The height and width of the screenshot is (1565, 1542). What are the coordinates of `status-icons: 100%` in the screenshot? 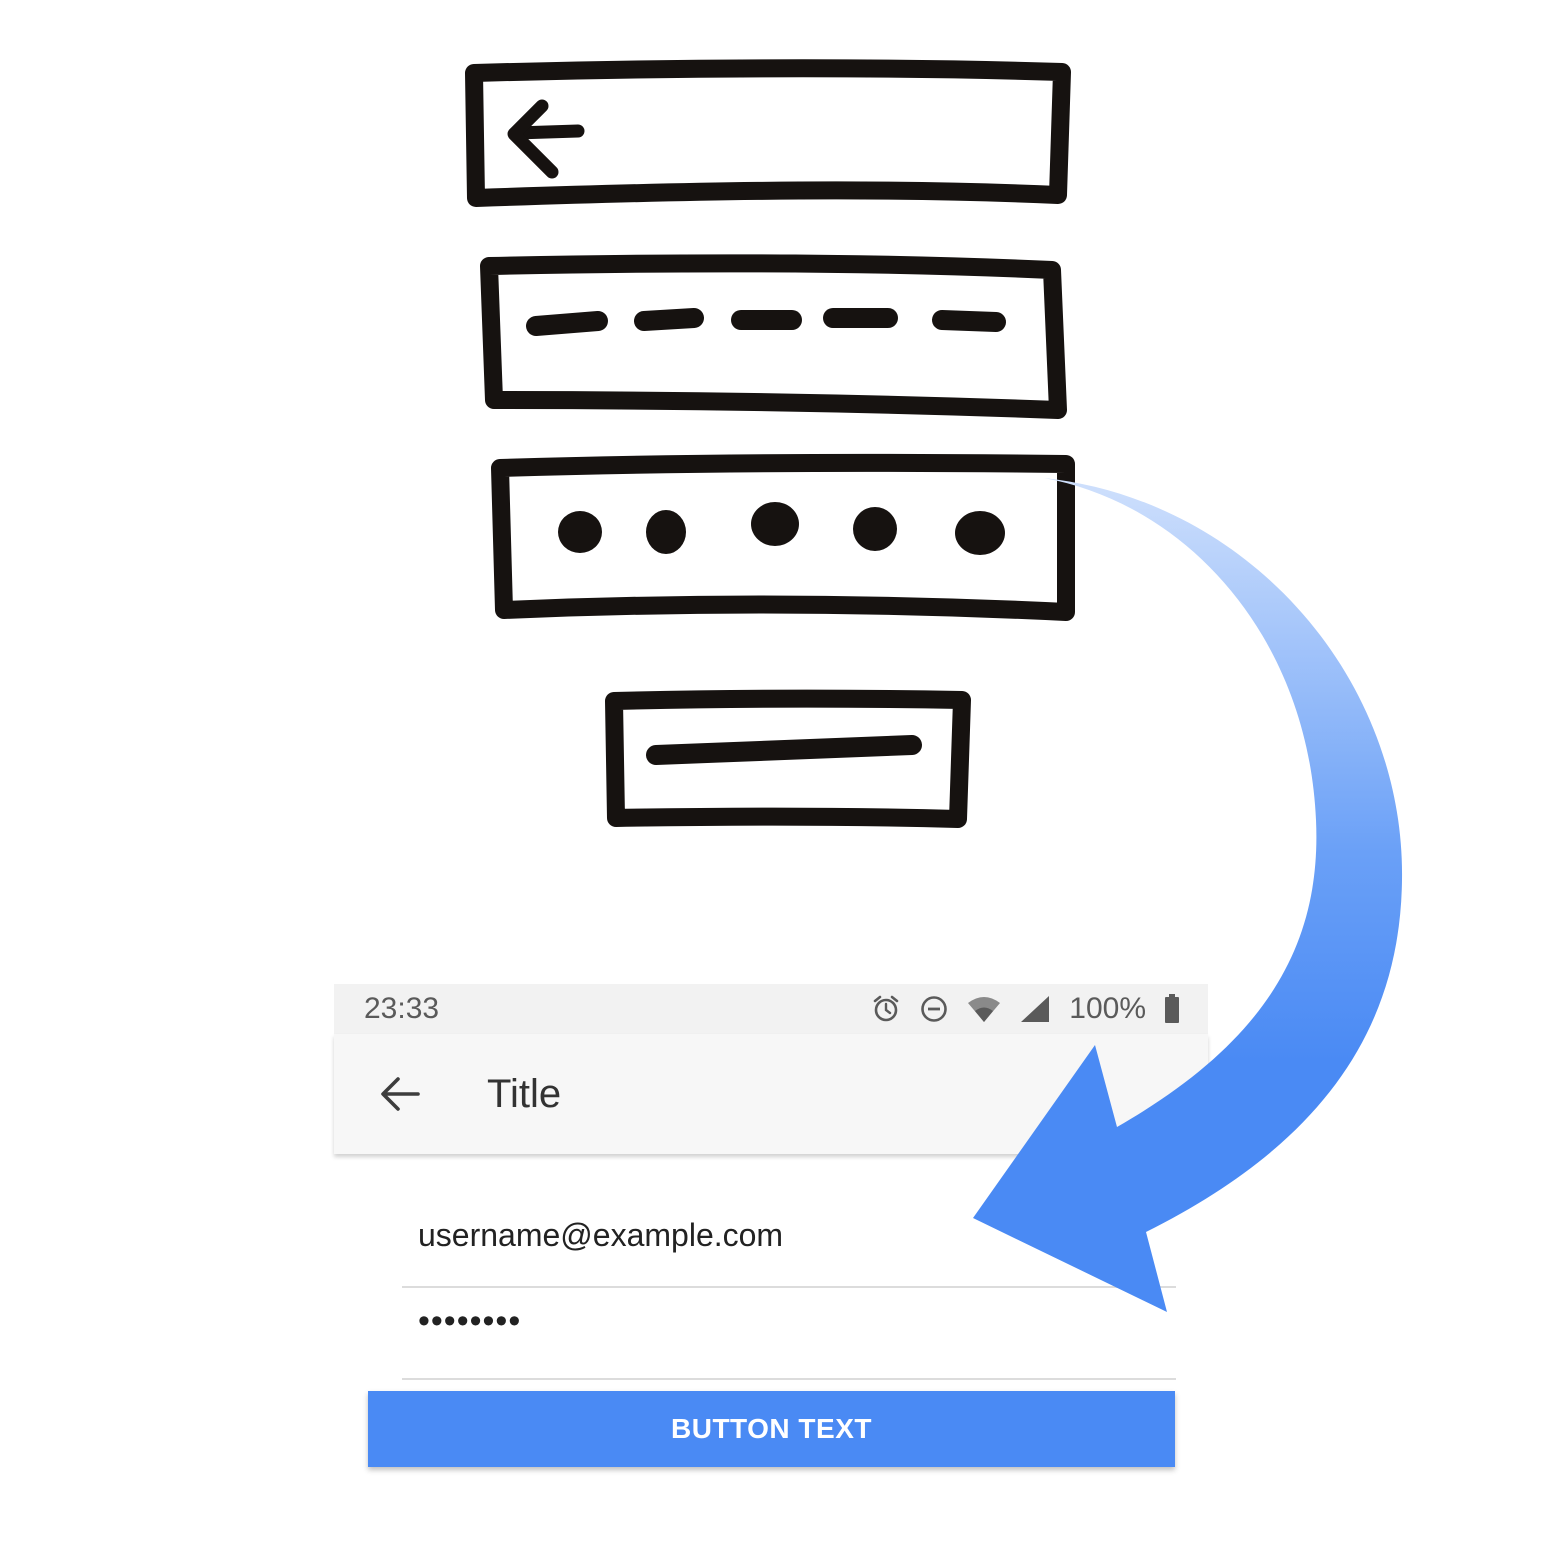 It's located at (1025, 1009).